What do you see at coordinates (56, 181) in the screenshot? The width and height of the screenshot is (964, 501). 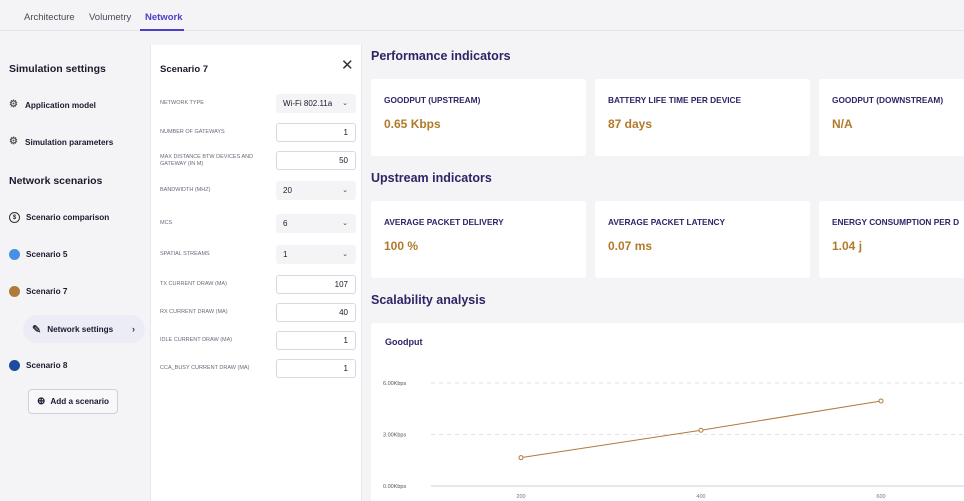 I see `network-scenarios-title: Network scenarios` at bounding box center [56, 181].